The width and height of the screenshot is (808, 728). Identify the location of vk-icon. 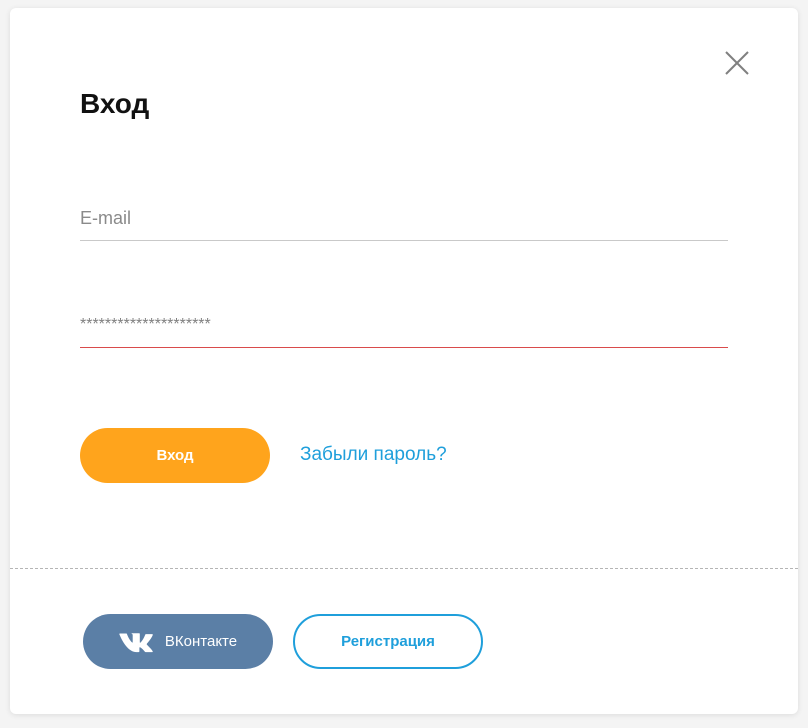
(136, 642).